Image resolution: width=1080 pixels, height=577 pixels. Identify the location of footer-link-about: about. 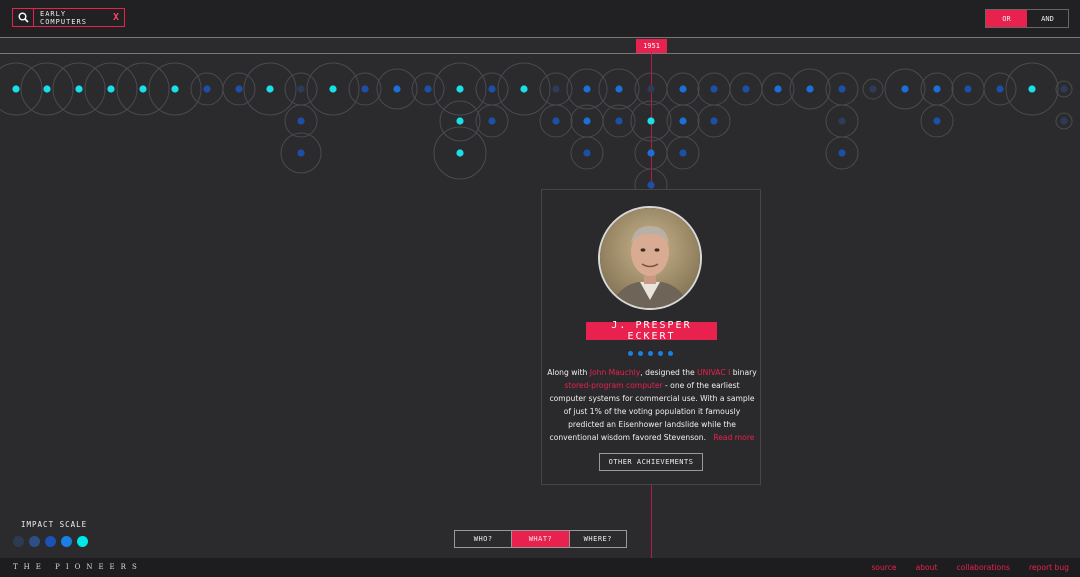
(927, 567).